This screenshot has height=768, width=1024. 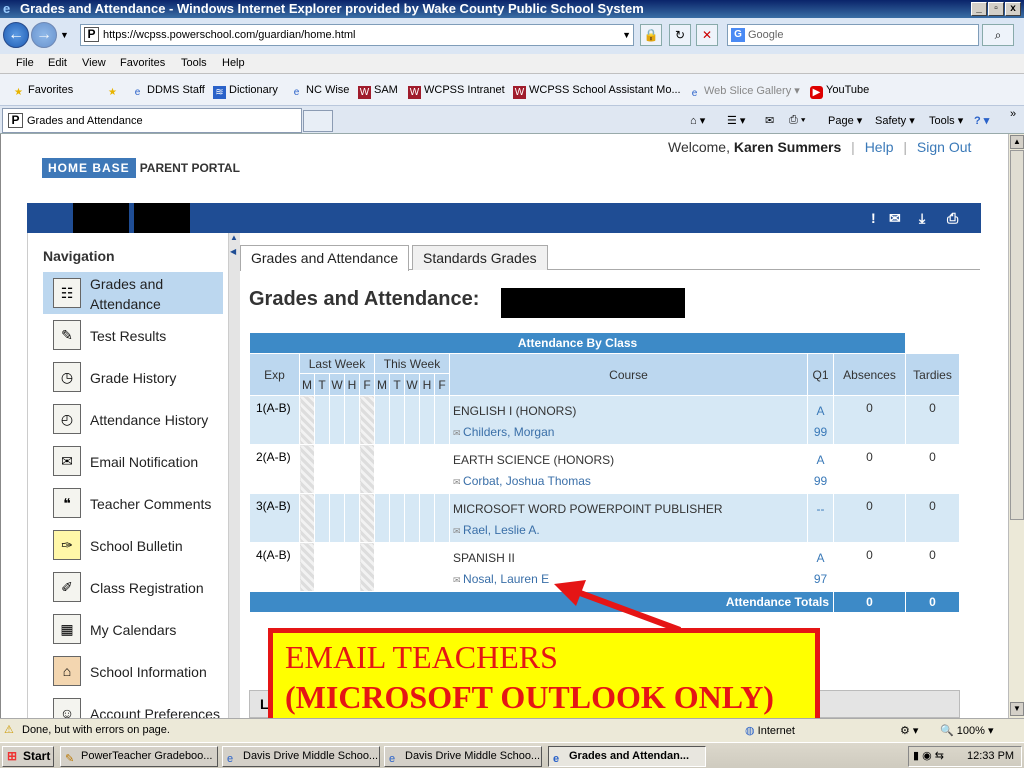 What do you see at coordinates (928, 756) in the screenshot?
I see `tray-icons: ▮ ◉ ⇆` at bounding box center [928, 756].